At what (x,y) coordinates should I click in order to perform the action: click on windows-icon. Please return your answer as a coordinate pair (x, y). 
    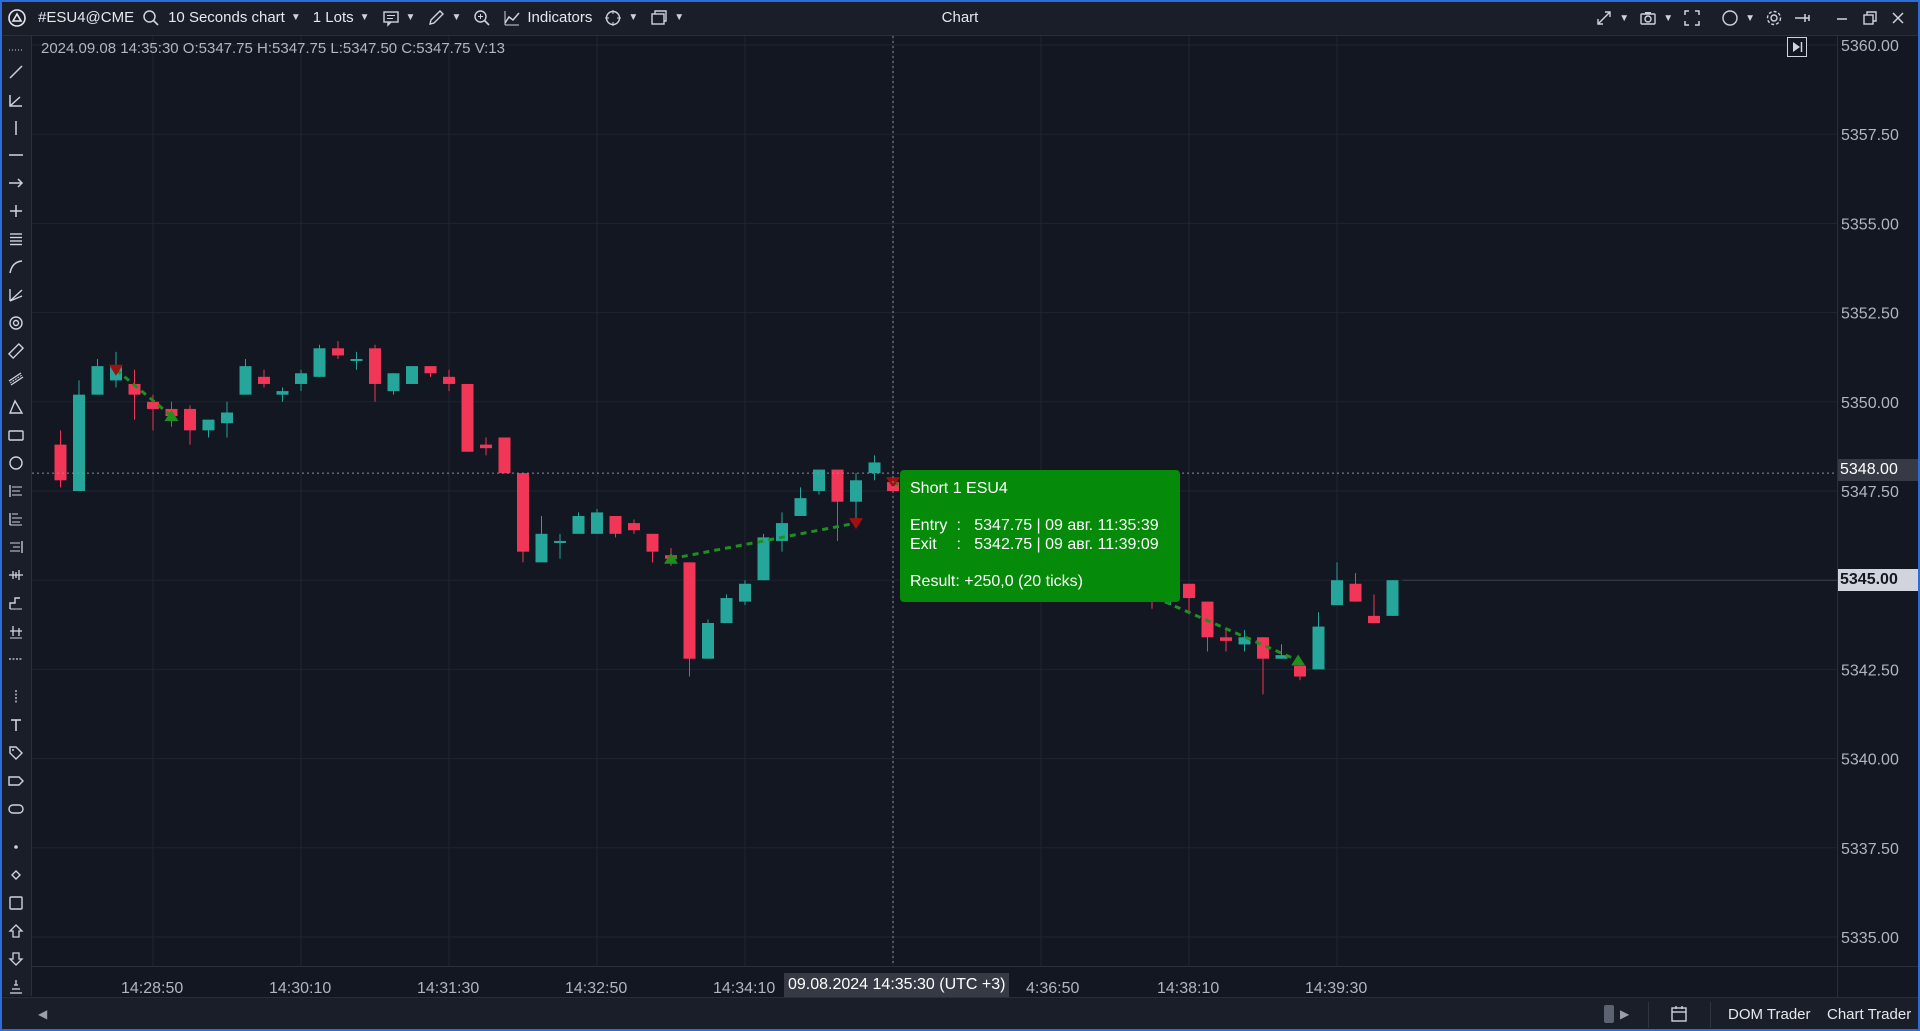
    Looking at the image, I should click on (659, 17).